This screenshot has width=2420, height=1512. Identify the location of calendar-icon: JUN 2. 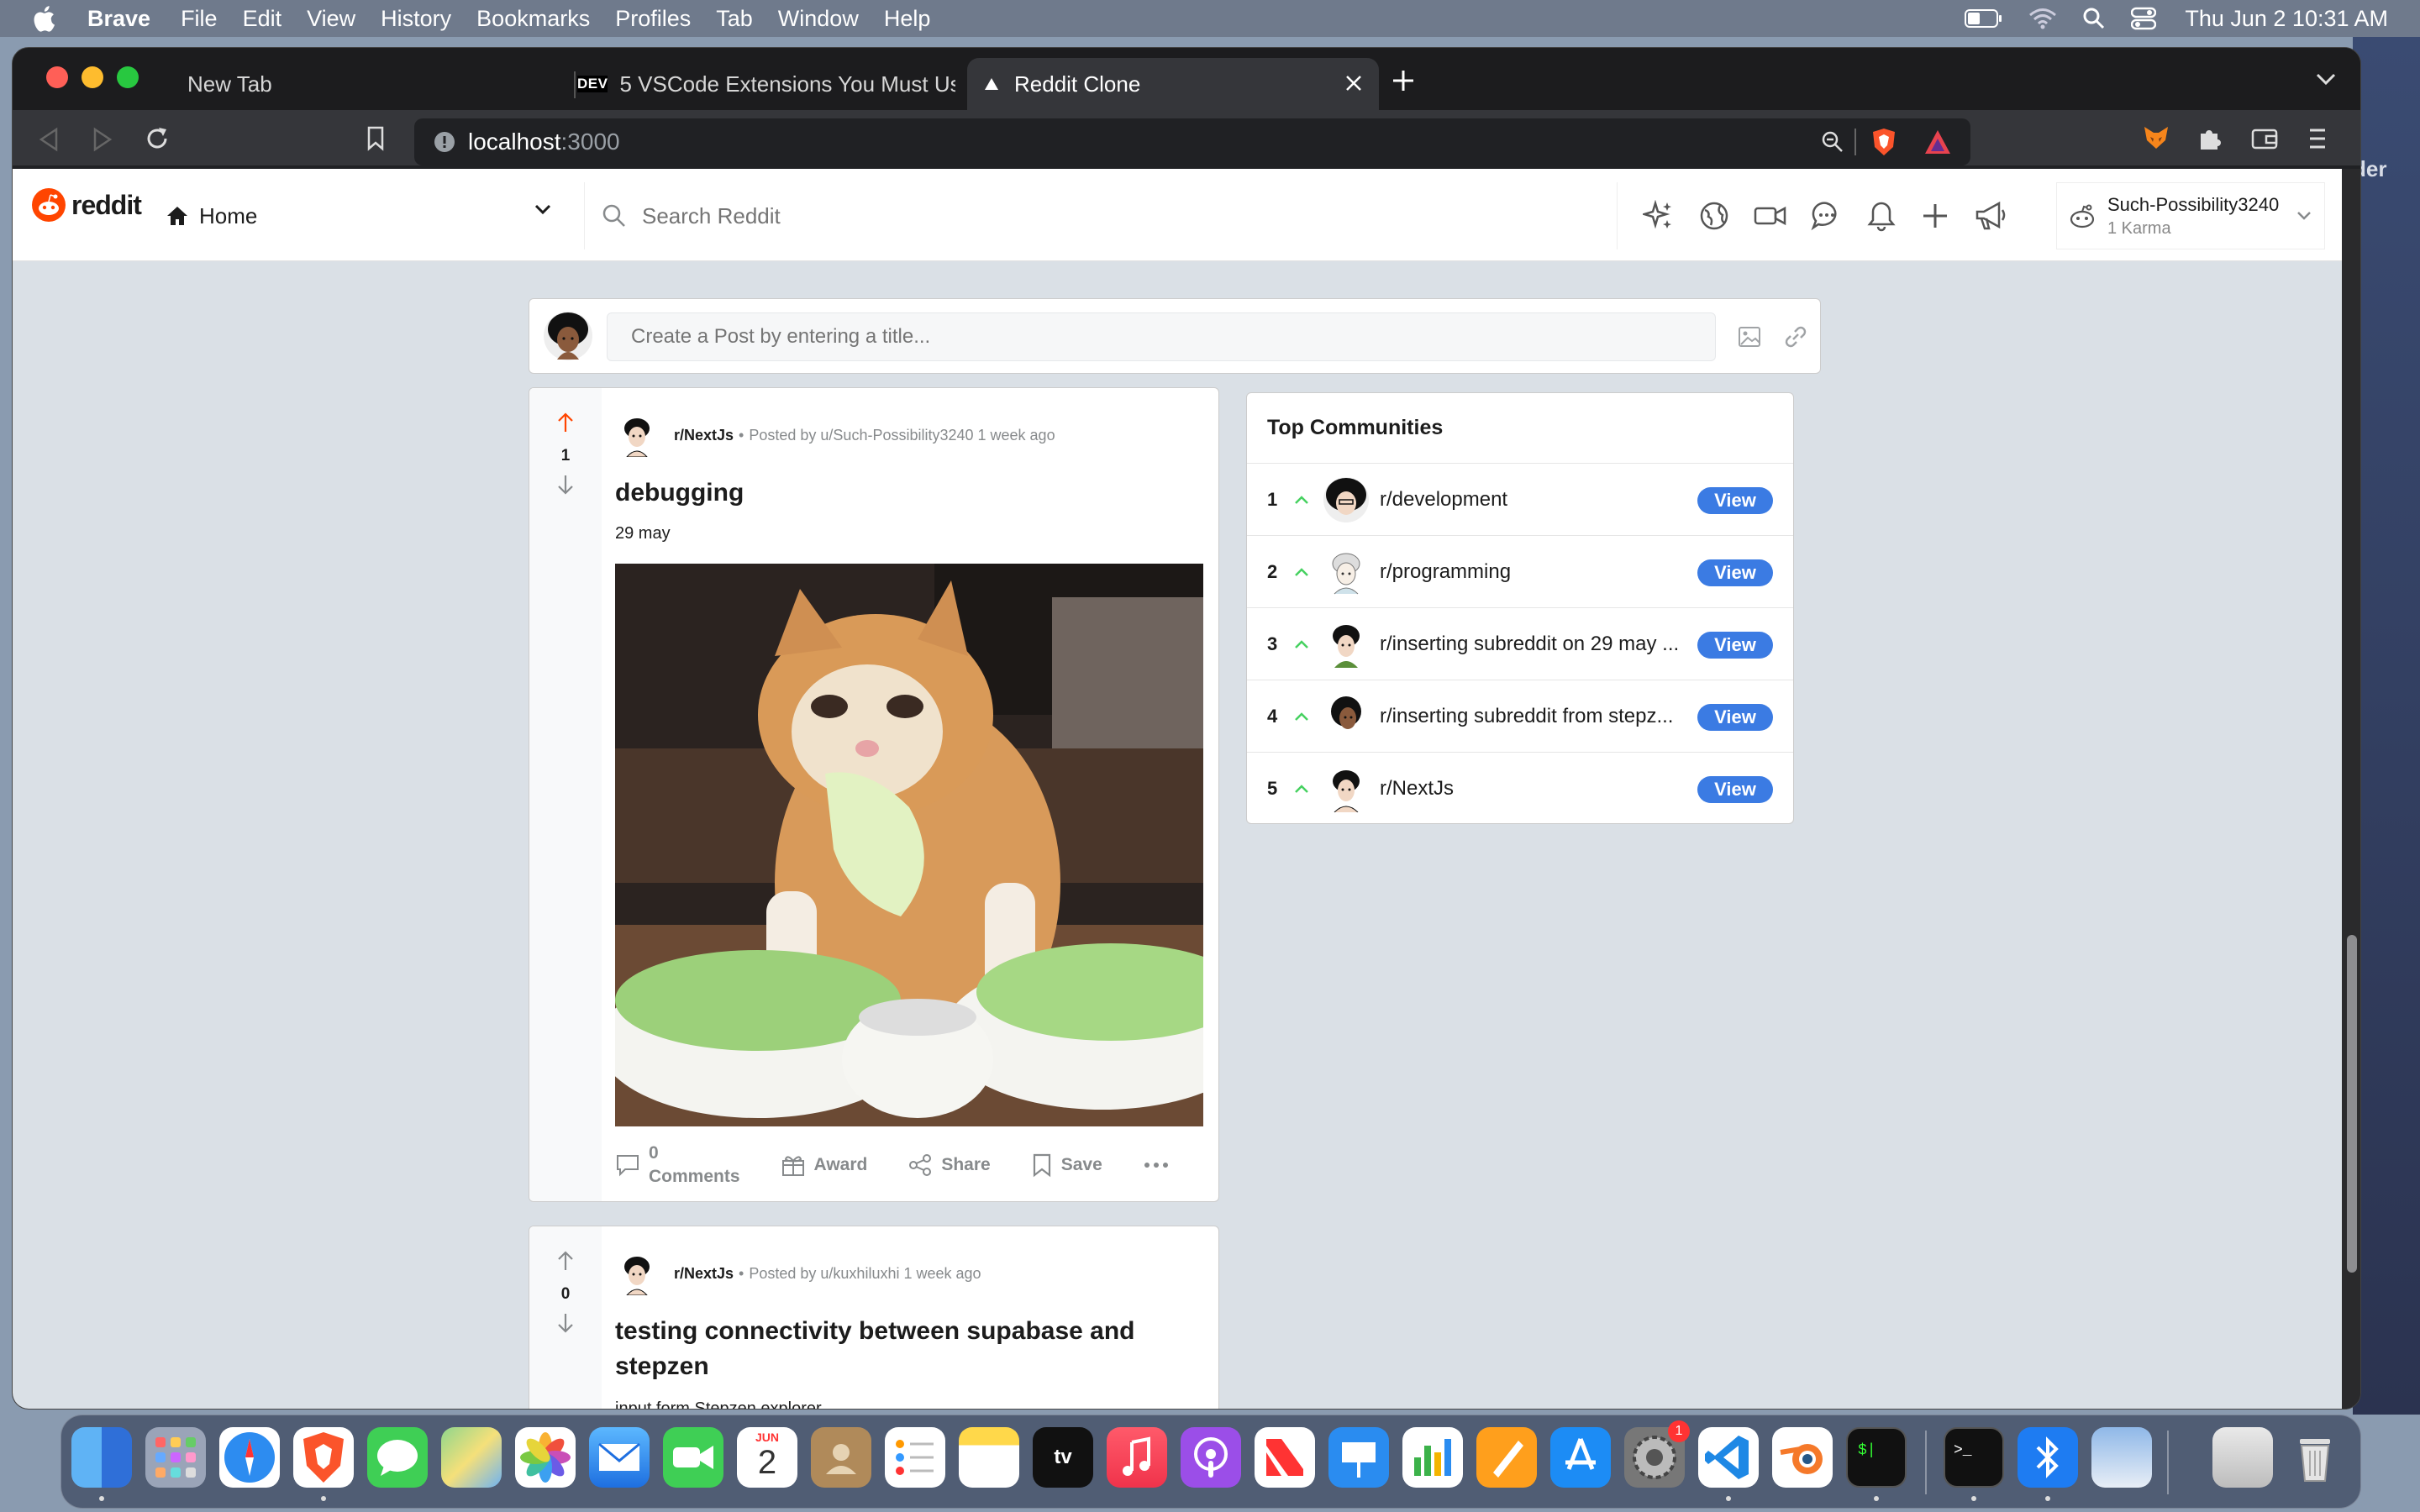
(767, 1457).